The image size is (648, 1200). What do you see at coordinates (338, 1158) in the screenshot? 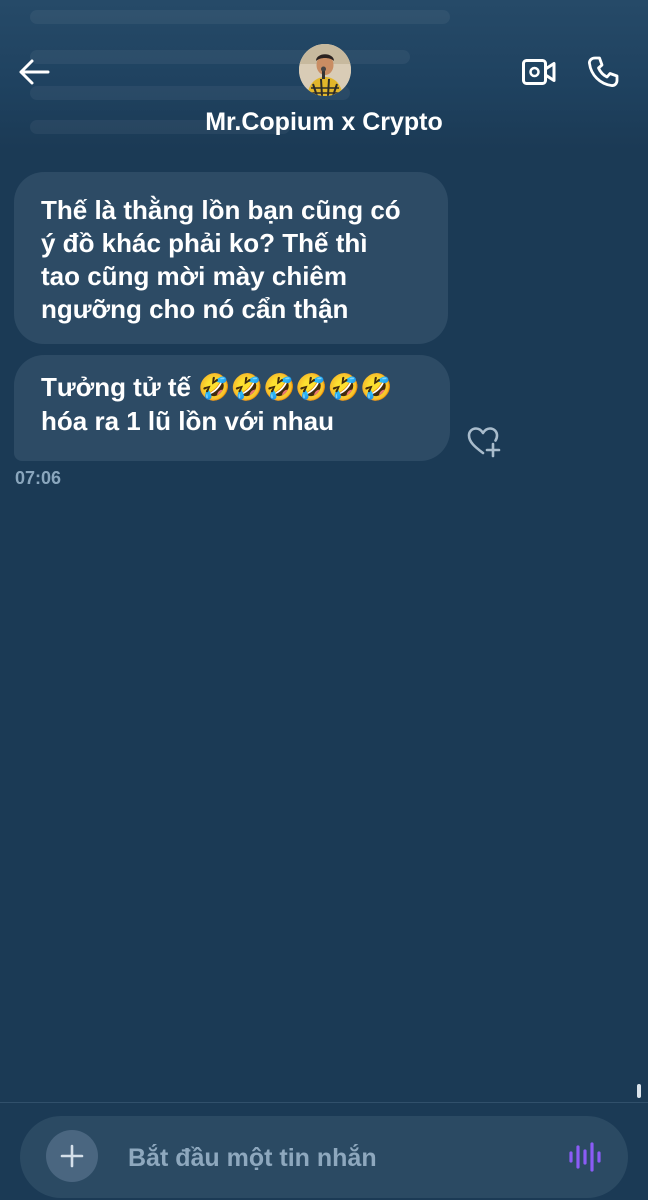
I see `message-input` at bounding box center [338, 1158].